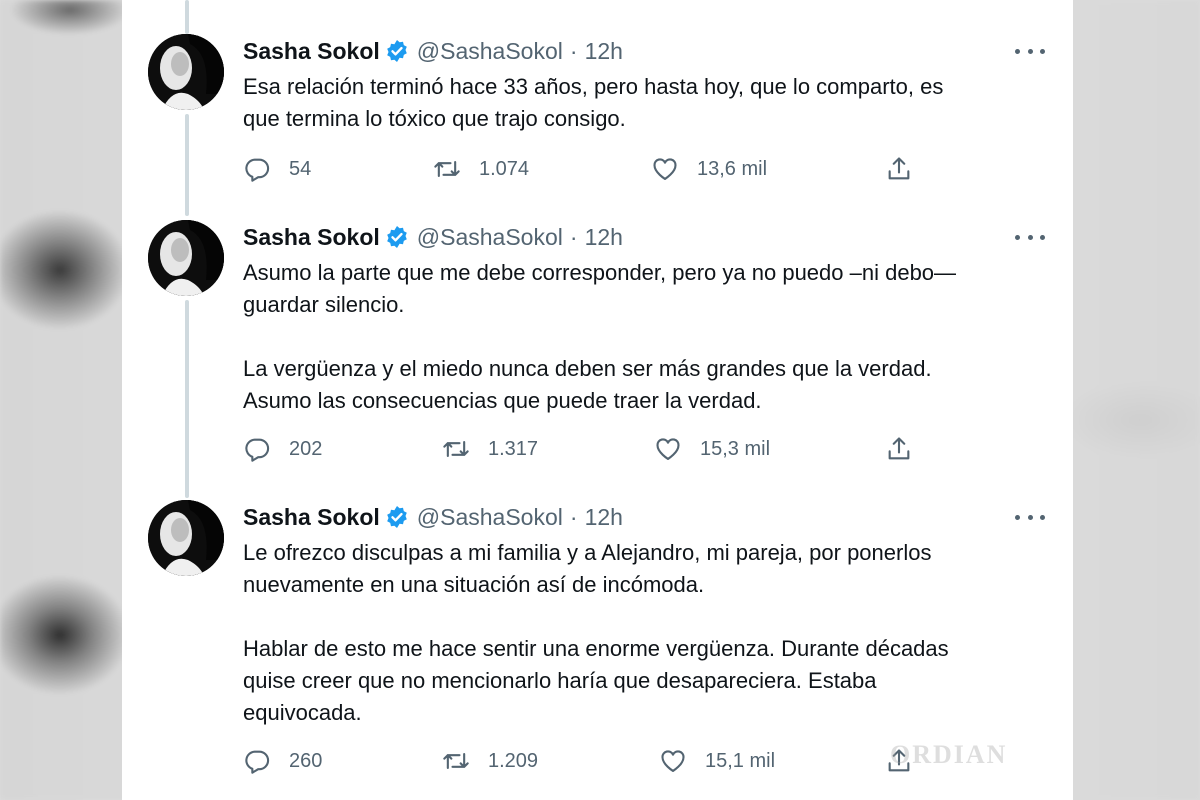  Describe the element at coordinates (282, 449) in the screenshot. I see `reply-button: 202` at that location.